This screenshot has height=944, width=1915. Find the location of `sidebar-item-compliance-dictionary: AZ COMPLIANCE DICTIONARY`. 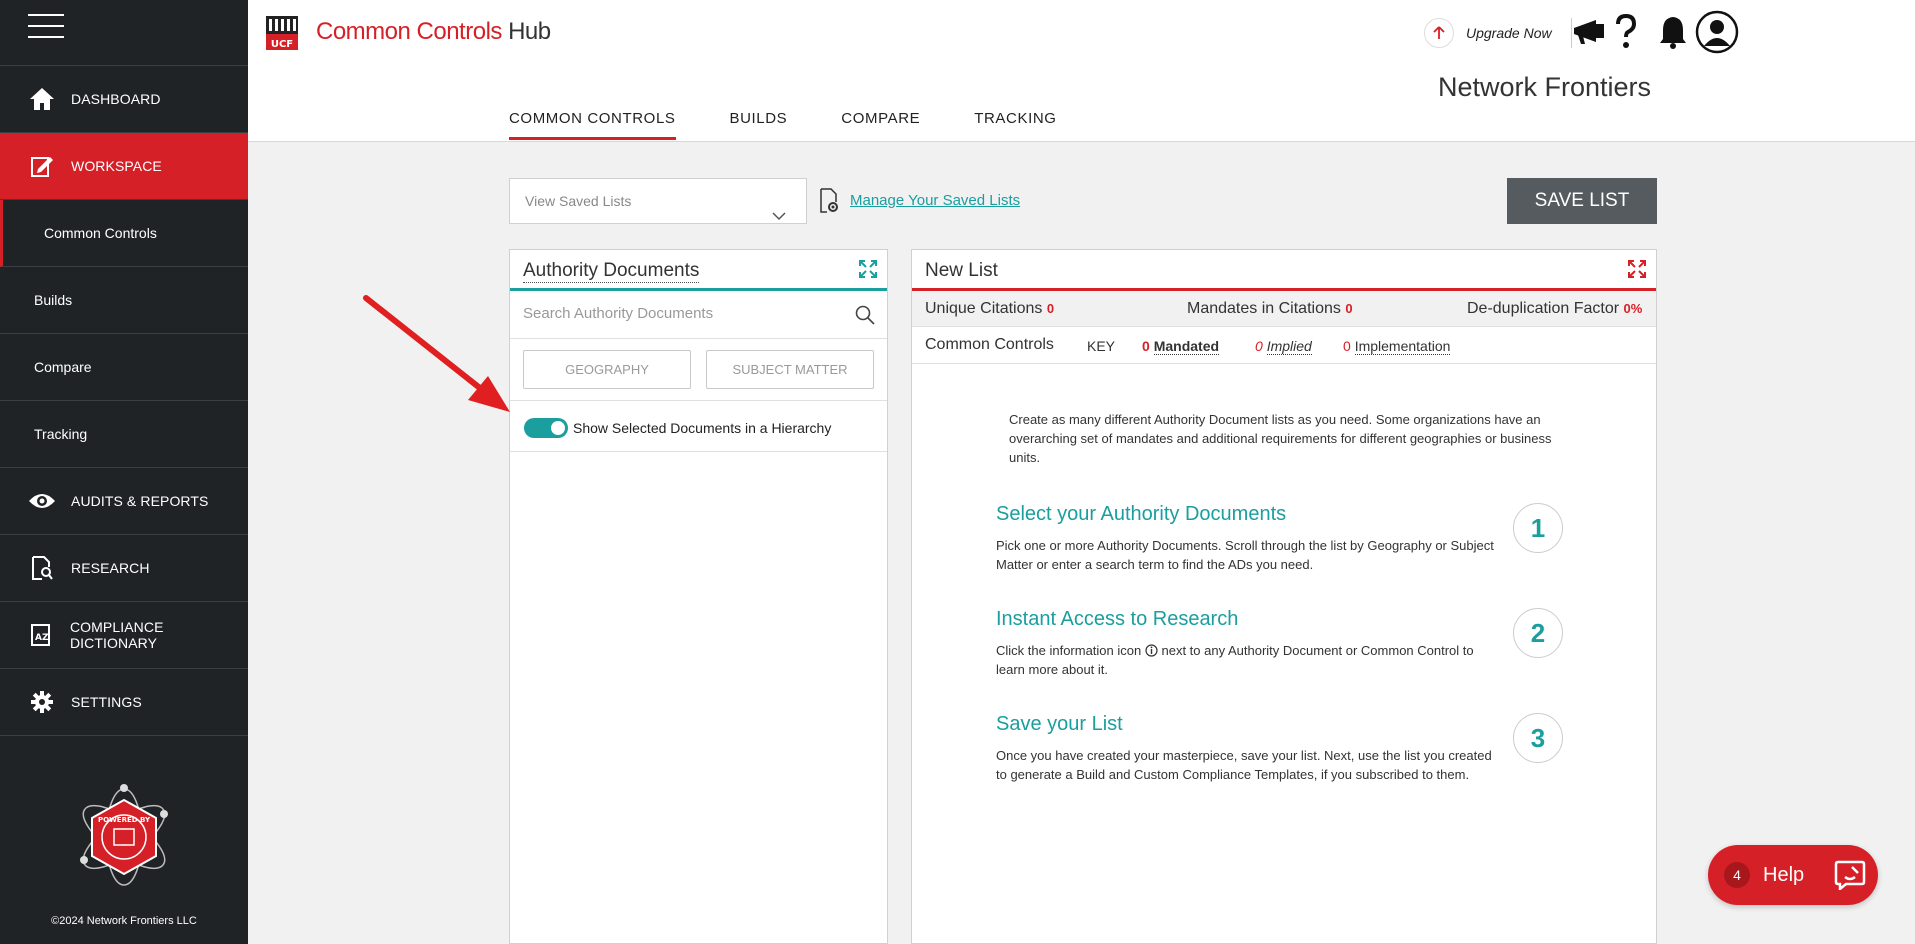

sidebar-item-compliance-dictionary: AZ COMPLIANCE DICTIONARY is located at coordinates (124, 635).